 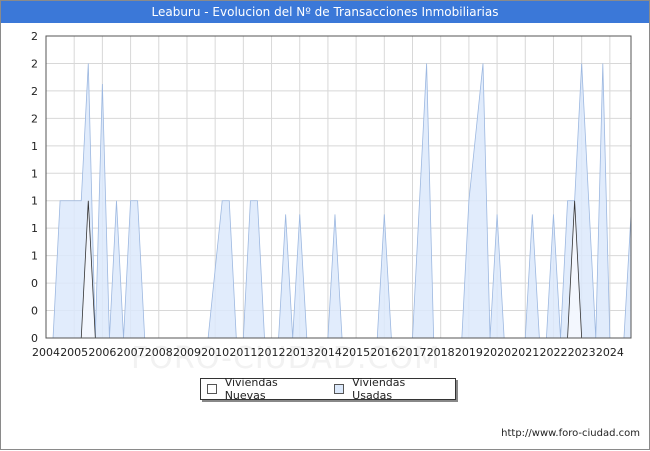 I want to click on x-tick-label: 2012, so click(x=272, y=352).